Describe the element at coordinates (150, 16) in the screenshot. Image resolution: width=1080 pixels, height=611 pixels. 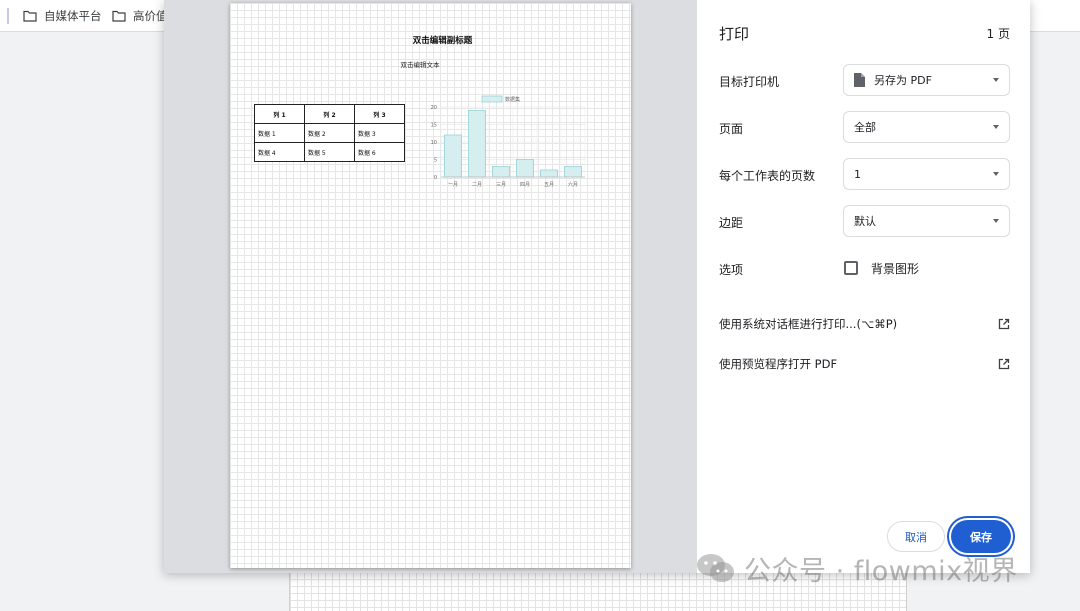
I see `bookmark-label: 高价值` at that location.